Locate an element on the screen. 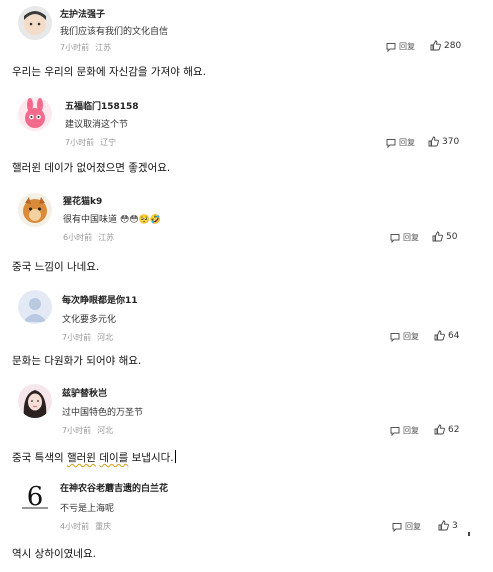 The height and width of the screenshot is (572, 493). like-button: 280 is located at coordinates (445, 45).